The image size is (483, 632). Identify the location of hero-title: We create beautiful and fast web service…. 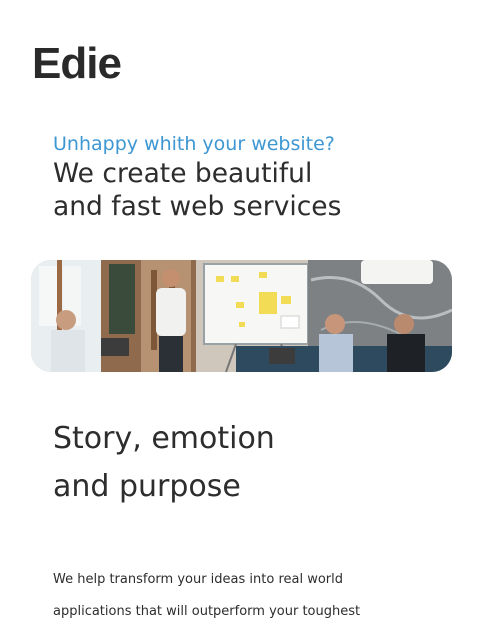
(243, 190).